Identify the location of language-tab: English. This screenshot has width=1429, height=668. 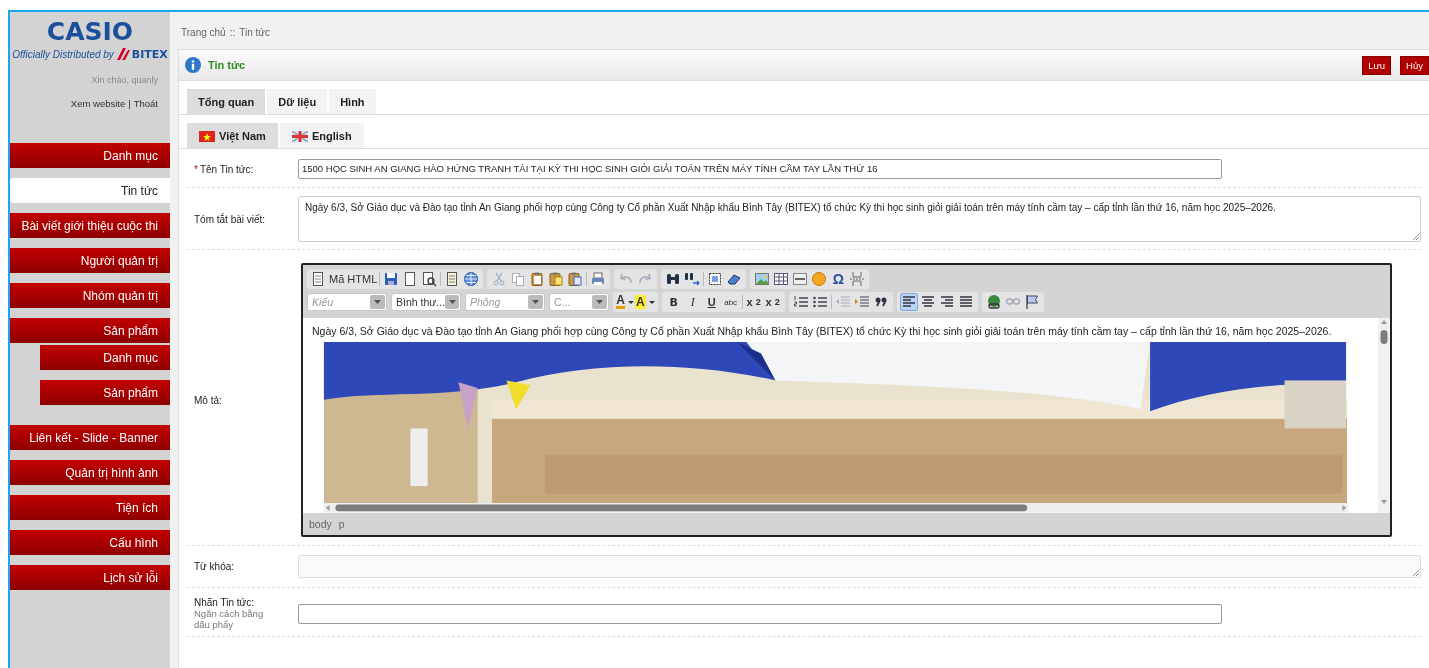
(321, 135).